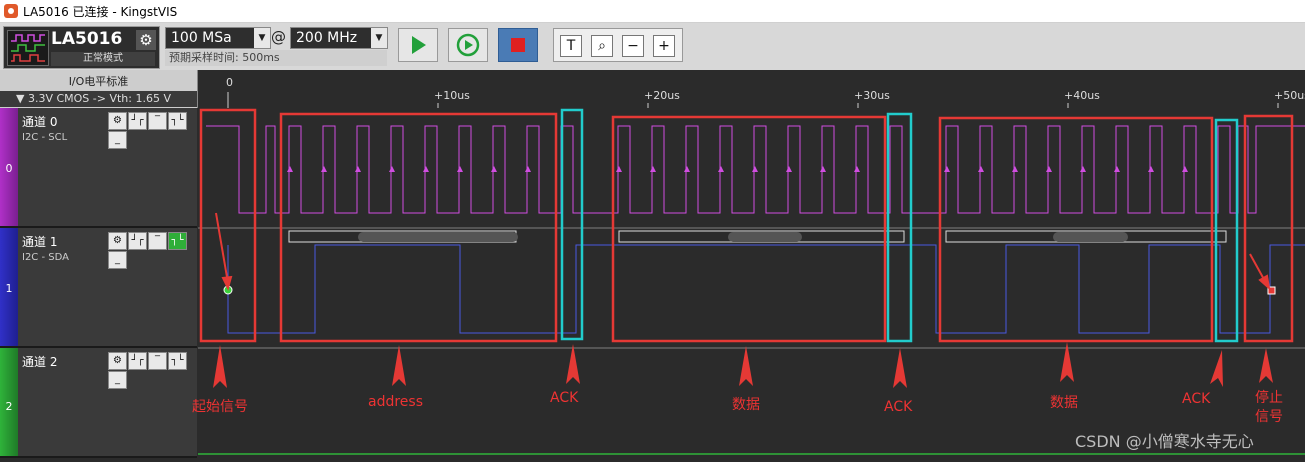  What do you see at coordinates (93, 98) in the screenshot?
I see `io-level-value: ▼ 3.3V CMOS -> Vth: 1.65 V` at bounding box center [93, 98].